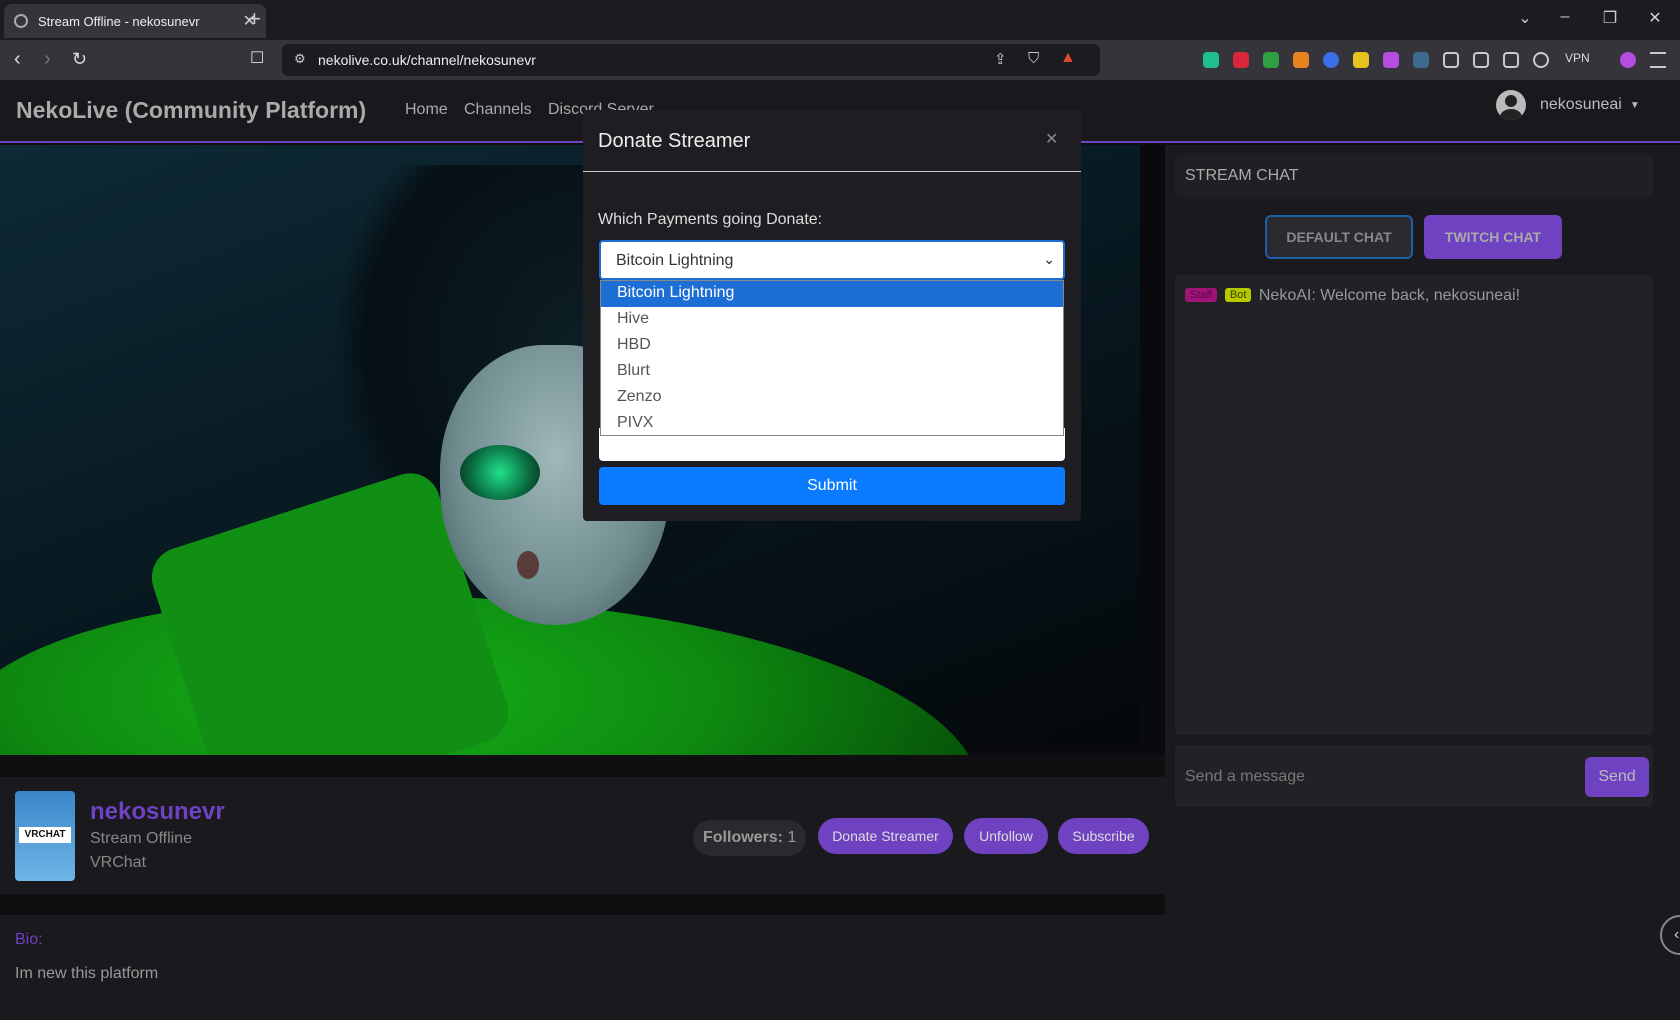 The width and height of the screenshot is (1680, 1020). Describe the element at coordinates (1049, 259) in the screenshot. I see `chevron-down-icon: ⌄` at that location.